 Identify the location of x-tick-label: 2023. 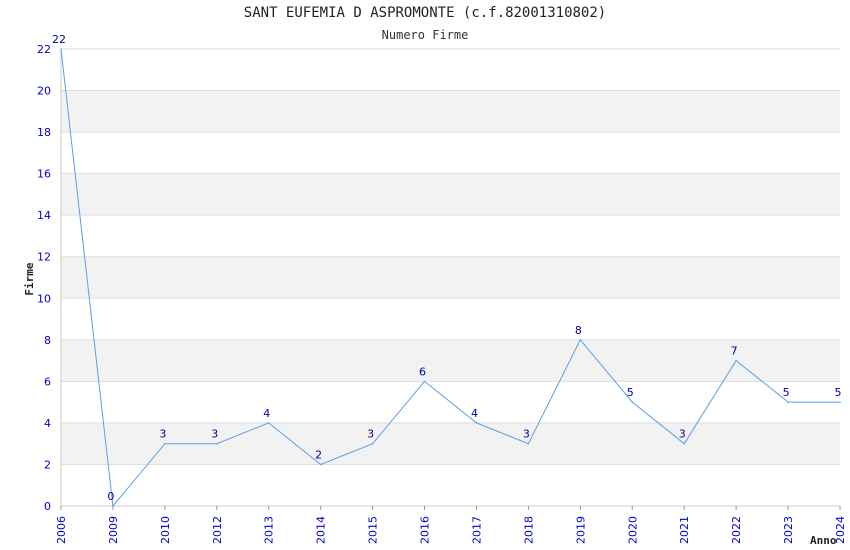
(788, 530).